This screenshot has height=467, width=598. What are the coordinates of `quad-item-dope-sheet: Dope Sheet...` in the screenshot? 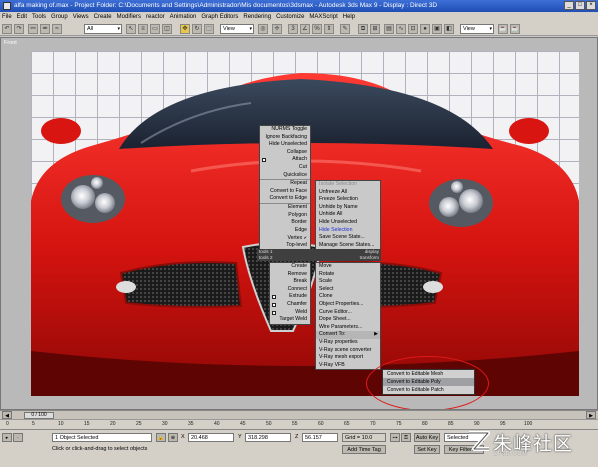 It's located at (348, 320).